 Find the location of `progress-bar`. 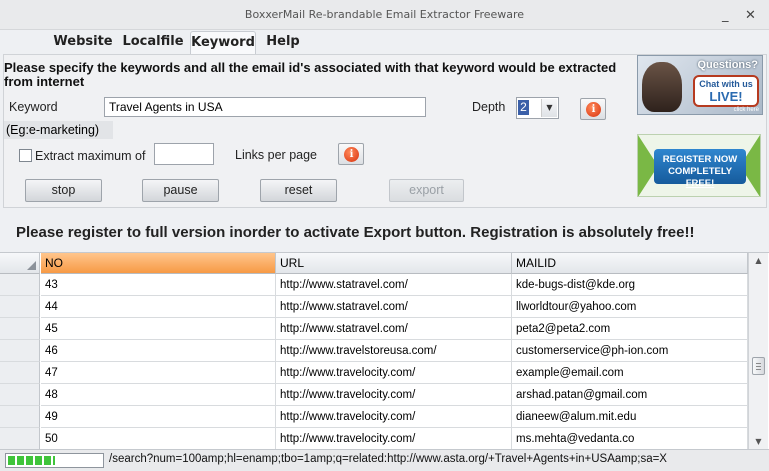

progress-bar is located at coordinates (54, 460).